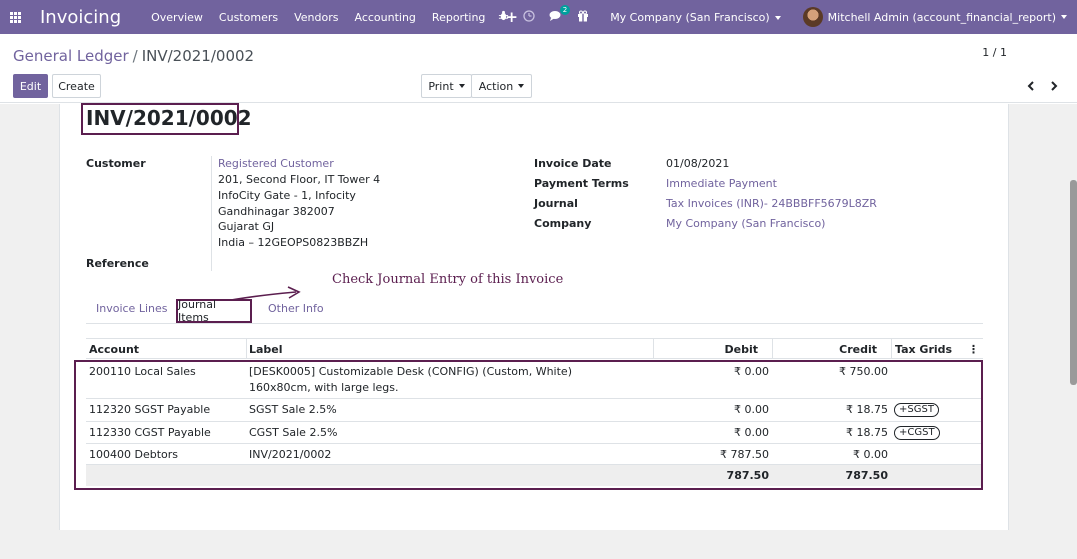 This screenshot has width=1077, height=559. I want to click on table-header: Account Label Debit Credit Tax Grids ⋮, so click(534, 348).